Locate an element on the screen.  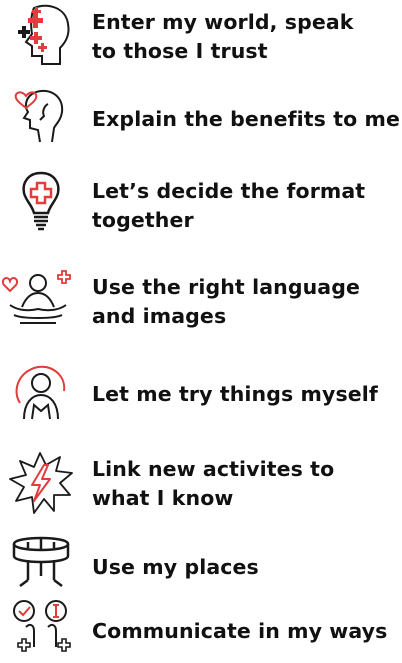
principle-label: Use the right language and images is located at coordinates (226, 301).